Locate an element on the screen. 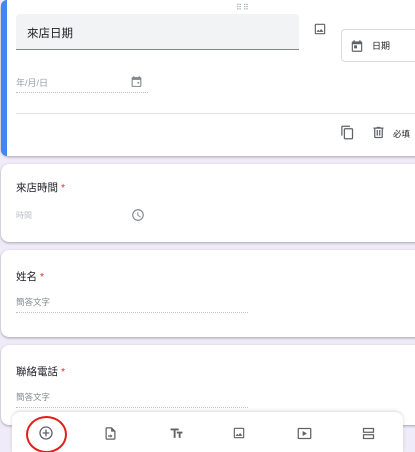 Image resolution: width=415 pixels, height=452 pixels. add-image-button is located at coordinates (239, 433).